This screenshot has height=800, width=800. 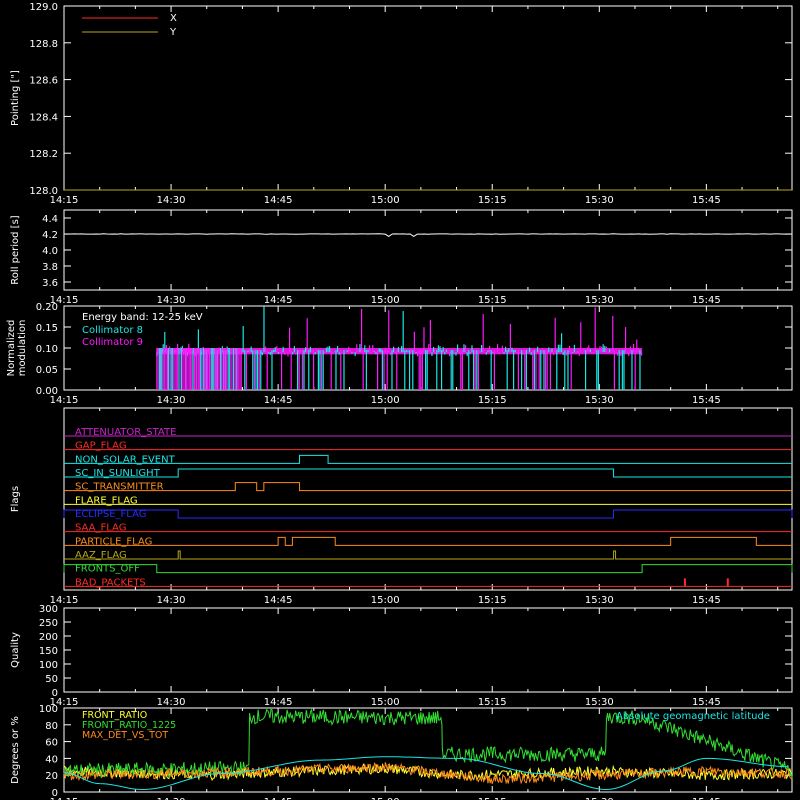 What do you see at coordinates (15, 98) in the screenshot?
I see `pointing-ylabel: Pointing ["]` at bounding box center [15, 98].